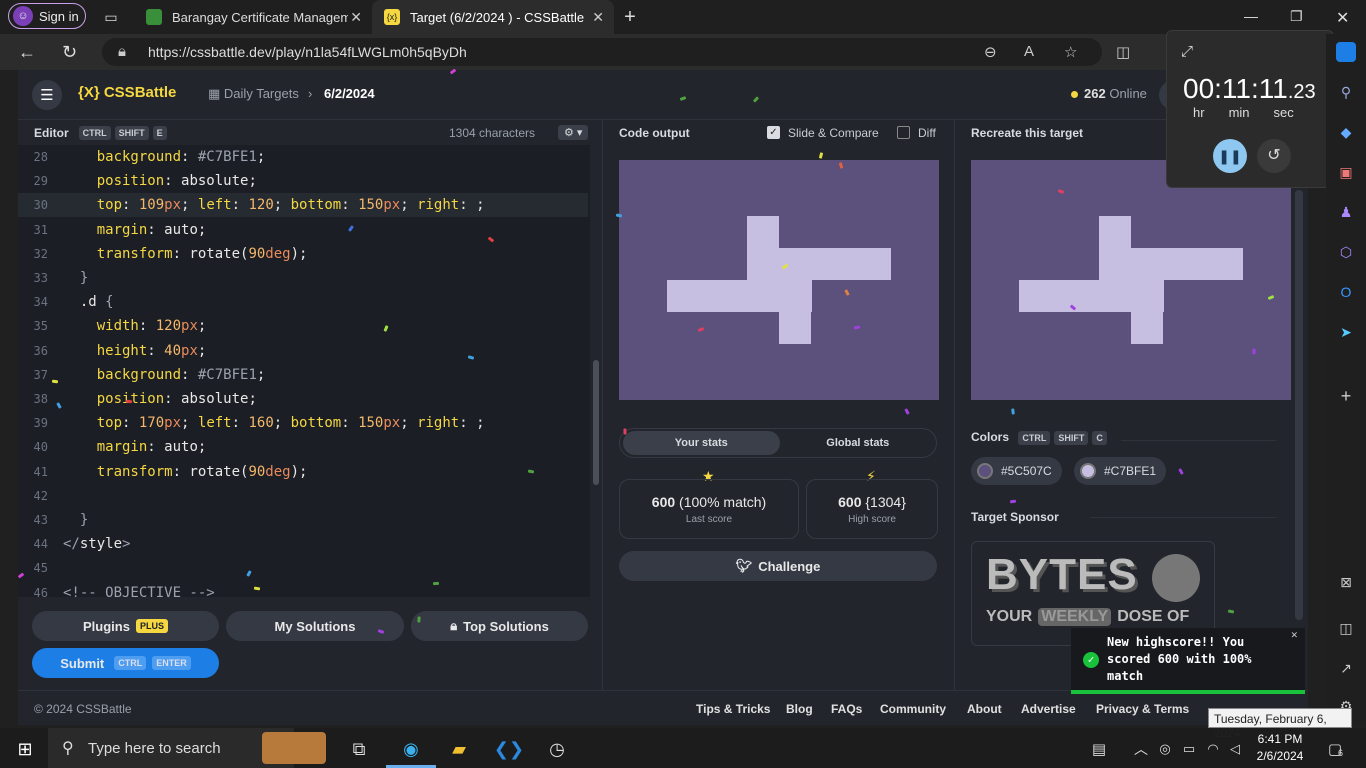  I want to click on slide-compare-toggle: ✓ Slide & Compare, so click(823, 133).